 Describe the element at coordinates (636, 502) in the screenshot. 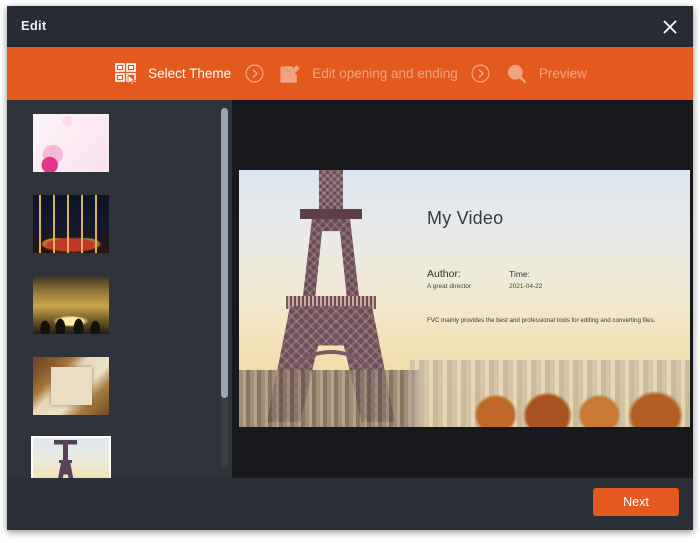

I see `next-button: Next` at that location.